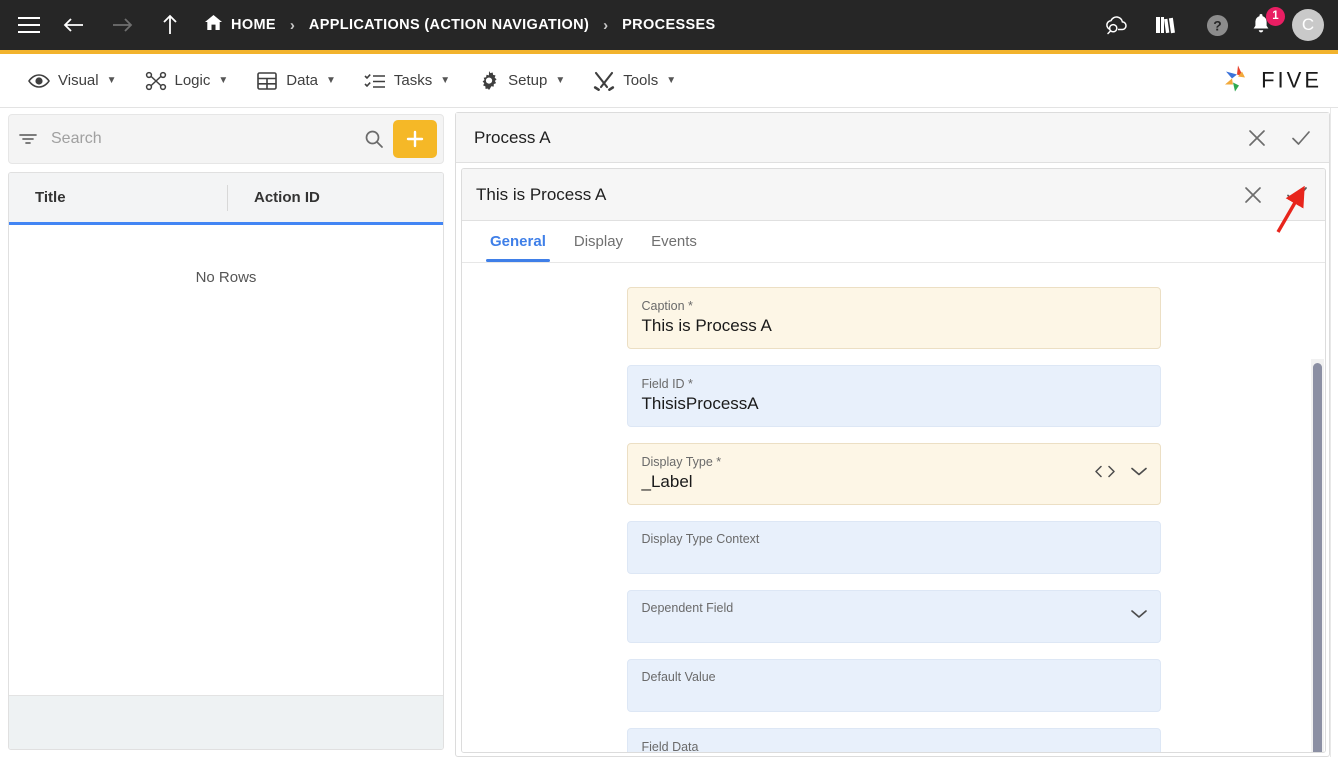 The height and width of the screenshot is (757, 1338). I want to click on tab-label-display: Display, so click(598, 241).